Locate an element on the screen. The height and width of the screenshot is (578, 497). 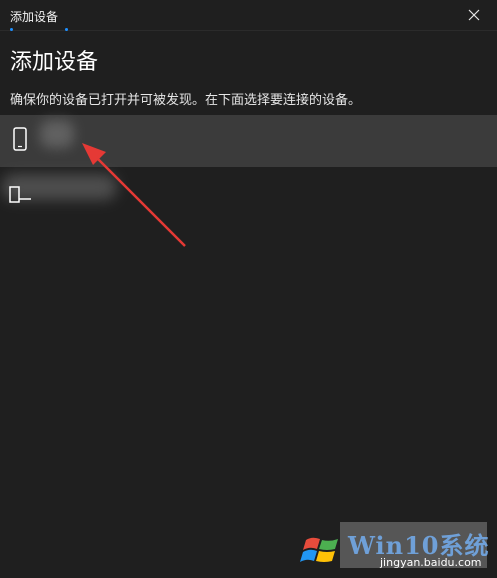
annotation-arrow is located at coordinates (134, 195).